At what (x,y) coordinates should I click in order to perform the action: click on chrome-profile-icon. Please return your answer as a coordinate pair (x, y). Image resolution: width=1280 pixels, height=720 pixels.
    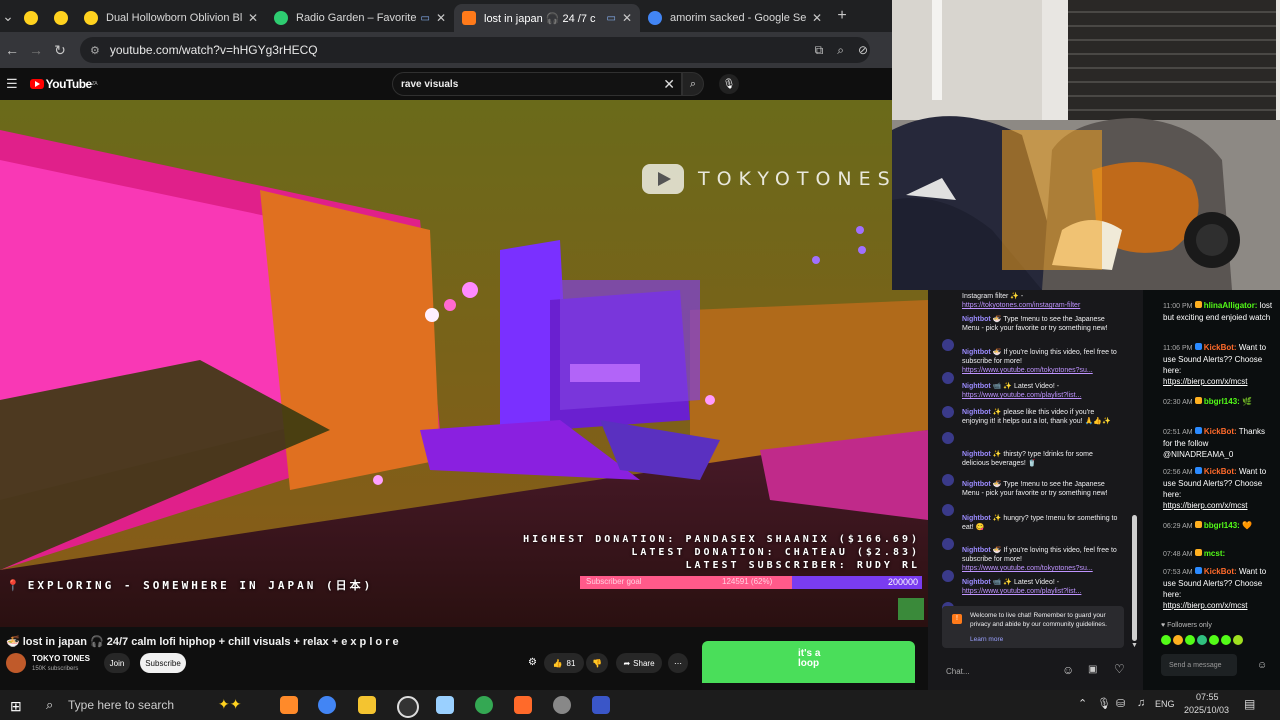
    Looking at the image, I should click on (484, 705).